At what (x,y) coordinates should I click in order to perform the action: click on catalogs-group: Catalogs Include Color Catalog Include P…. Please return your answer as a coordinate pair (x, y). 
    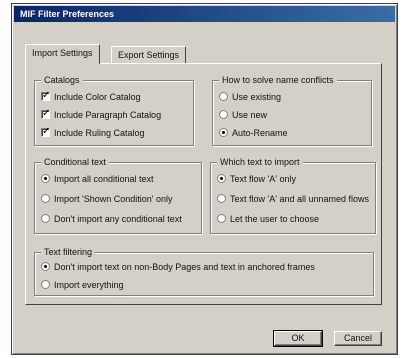
    Looking at the image, I should click on (114, 110).